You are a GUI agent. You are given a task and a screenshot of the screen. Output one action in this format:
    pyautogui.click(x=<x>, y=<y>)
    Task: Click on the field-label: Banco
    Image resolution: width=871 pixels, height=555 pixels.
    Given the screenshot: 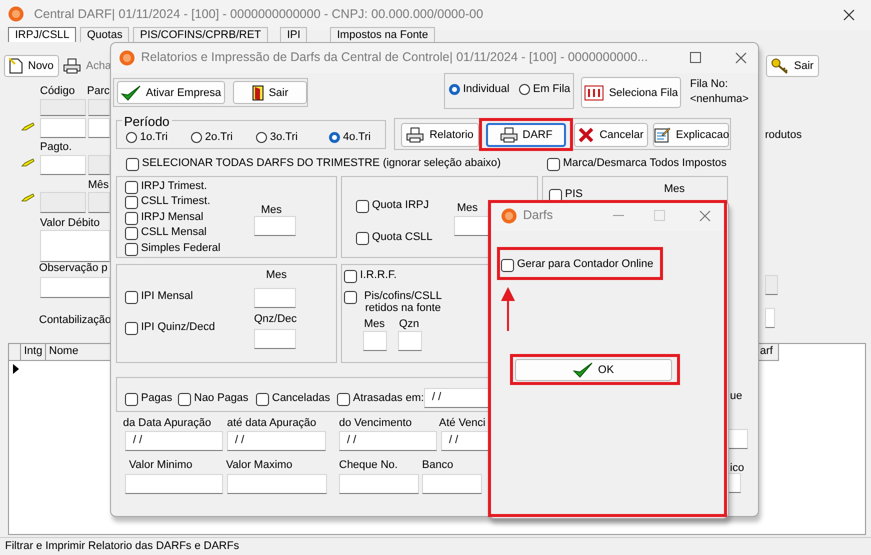 What is the action you would take?
    pyautogui.click(x=438, y=465)
    